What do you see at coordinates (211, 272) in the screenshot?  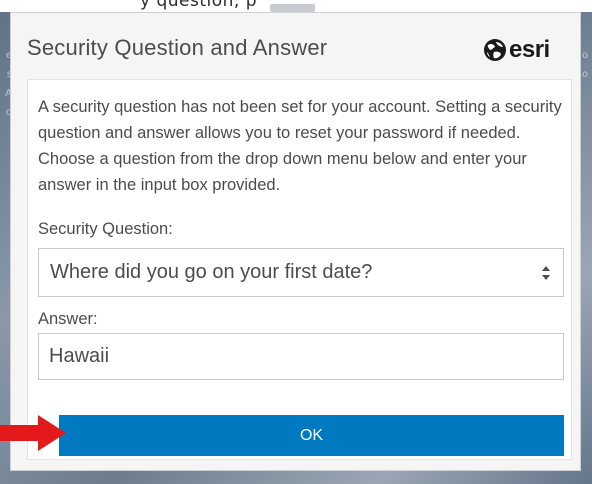 I see `security-question-value: Where did you go on your first date?` at bounding box center [211, 272].